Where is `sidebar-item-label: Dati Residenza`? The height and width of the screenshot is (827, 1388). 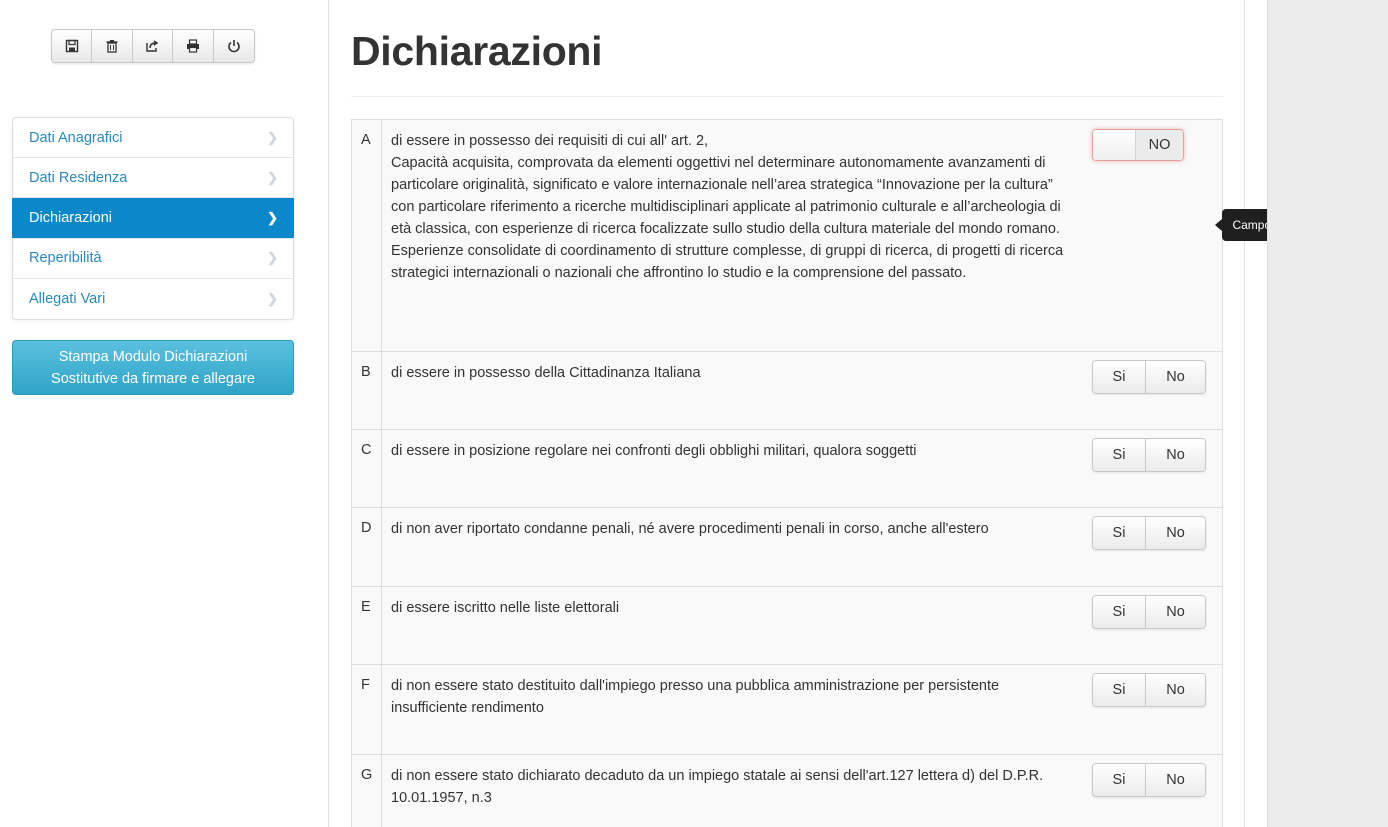
sidebar-item-label: Dati Residenza is located at coordinates (78, 177).